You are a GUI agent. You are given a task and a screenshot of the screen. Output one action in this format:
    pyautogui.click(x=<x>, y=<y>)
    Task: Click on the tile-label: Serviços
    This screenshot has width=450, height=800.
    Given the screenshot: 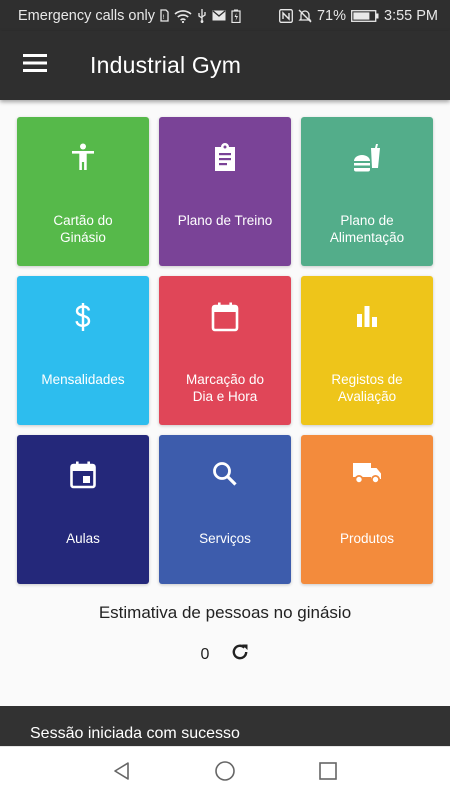 What is the action you would take?
    pyautogui.click(x=225, y=538)
    